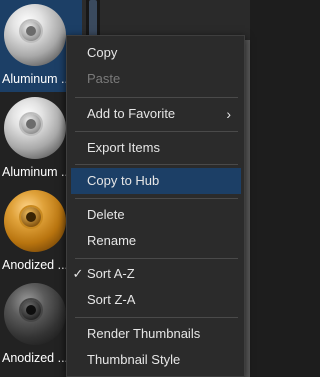 Image resolution: width=320 pixels, height=377 pixels. What do you see at coordinates (93, 19) in the screenshot?
I see `scrollbar-thumb` at bounding box center [93, 19].